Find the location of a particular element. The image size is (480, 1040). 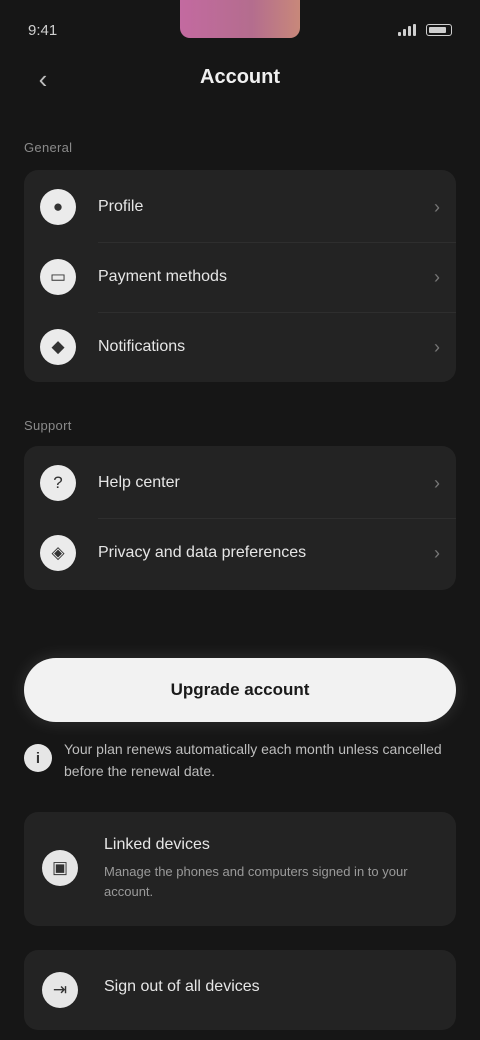

settings-item-label: Notifications is located at coordinates (142, 346).